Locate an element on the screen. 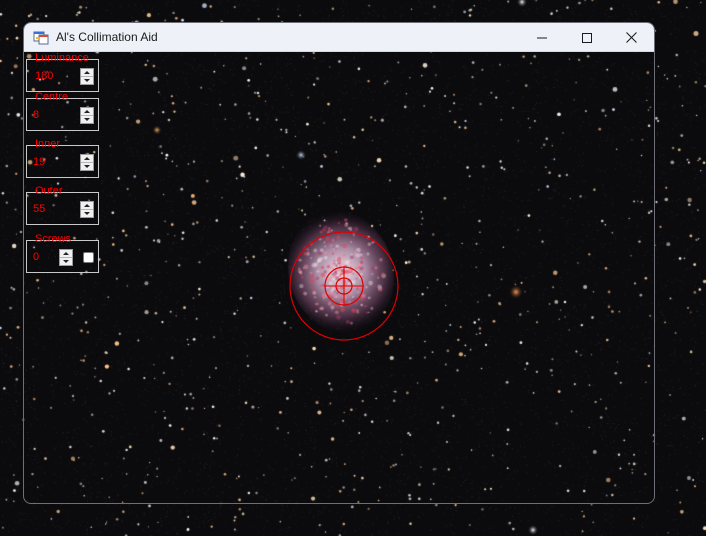  inner-down-button is located at coordinates (87, 167).